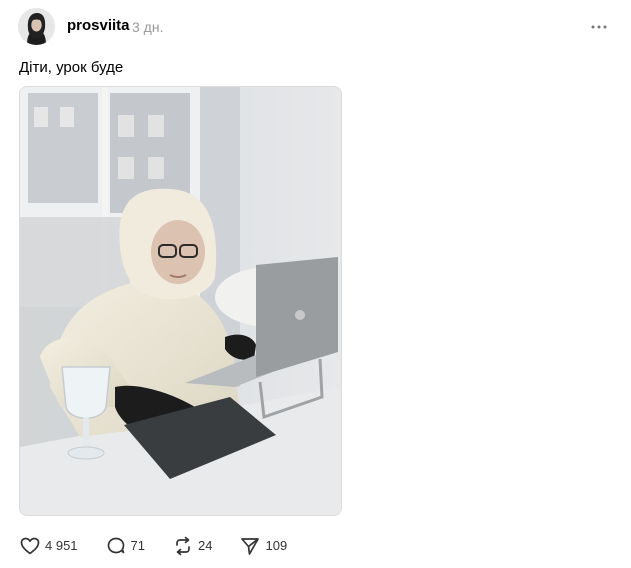 The image size is (631, 568). Describe the element at coordinates (183, 546) in the screenshot. I see `repost-icon` at that location.